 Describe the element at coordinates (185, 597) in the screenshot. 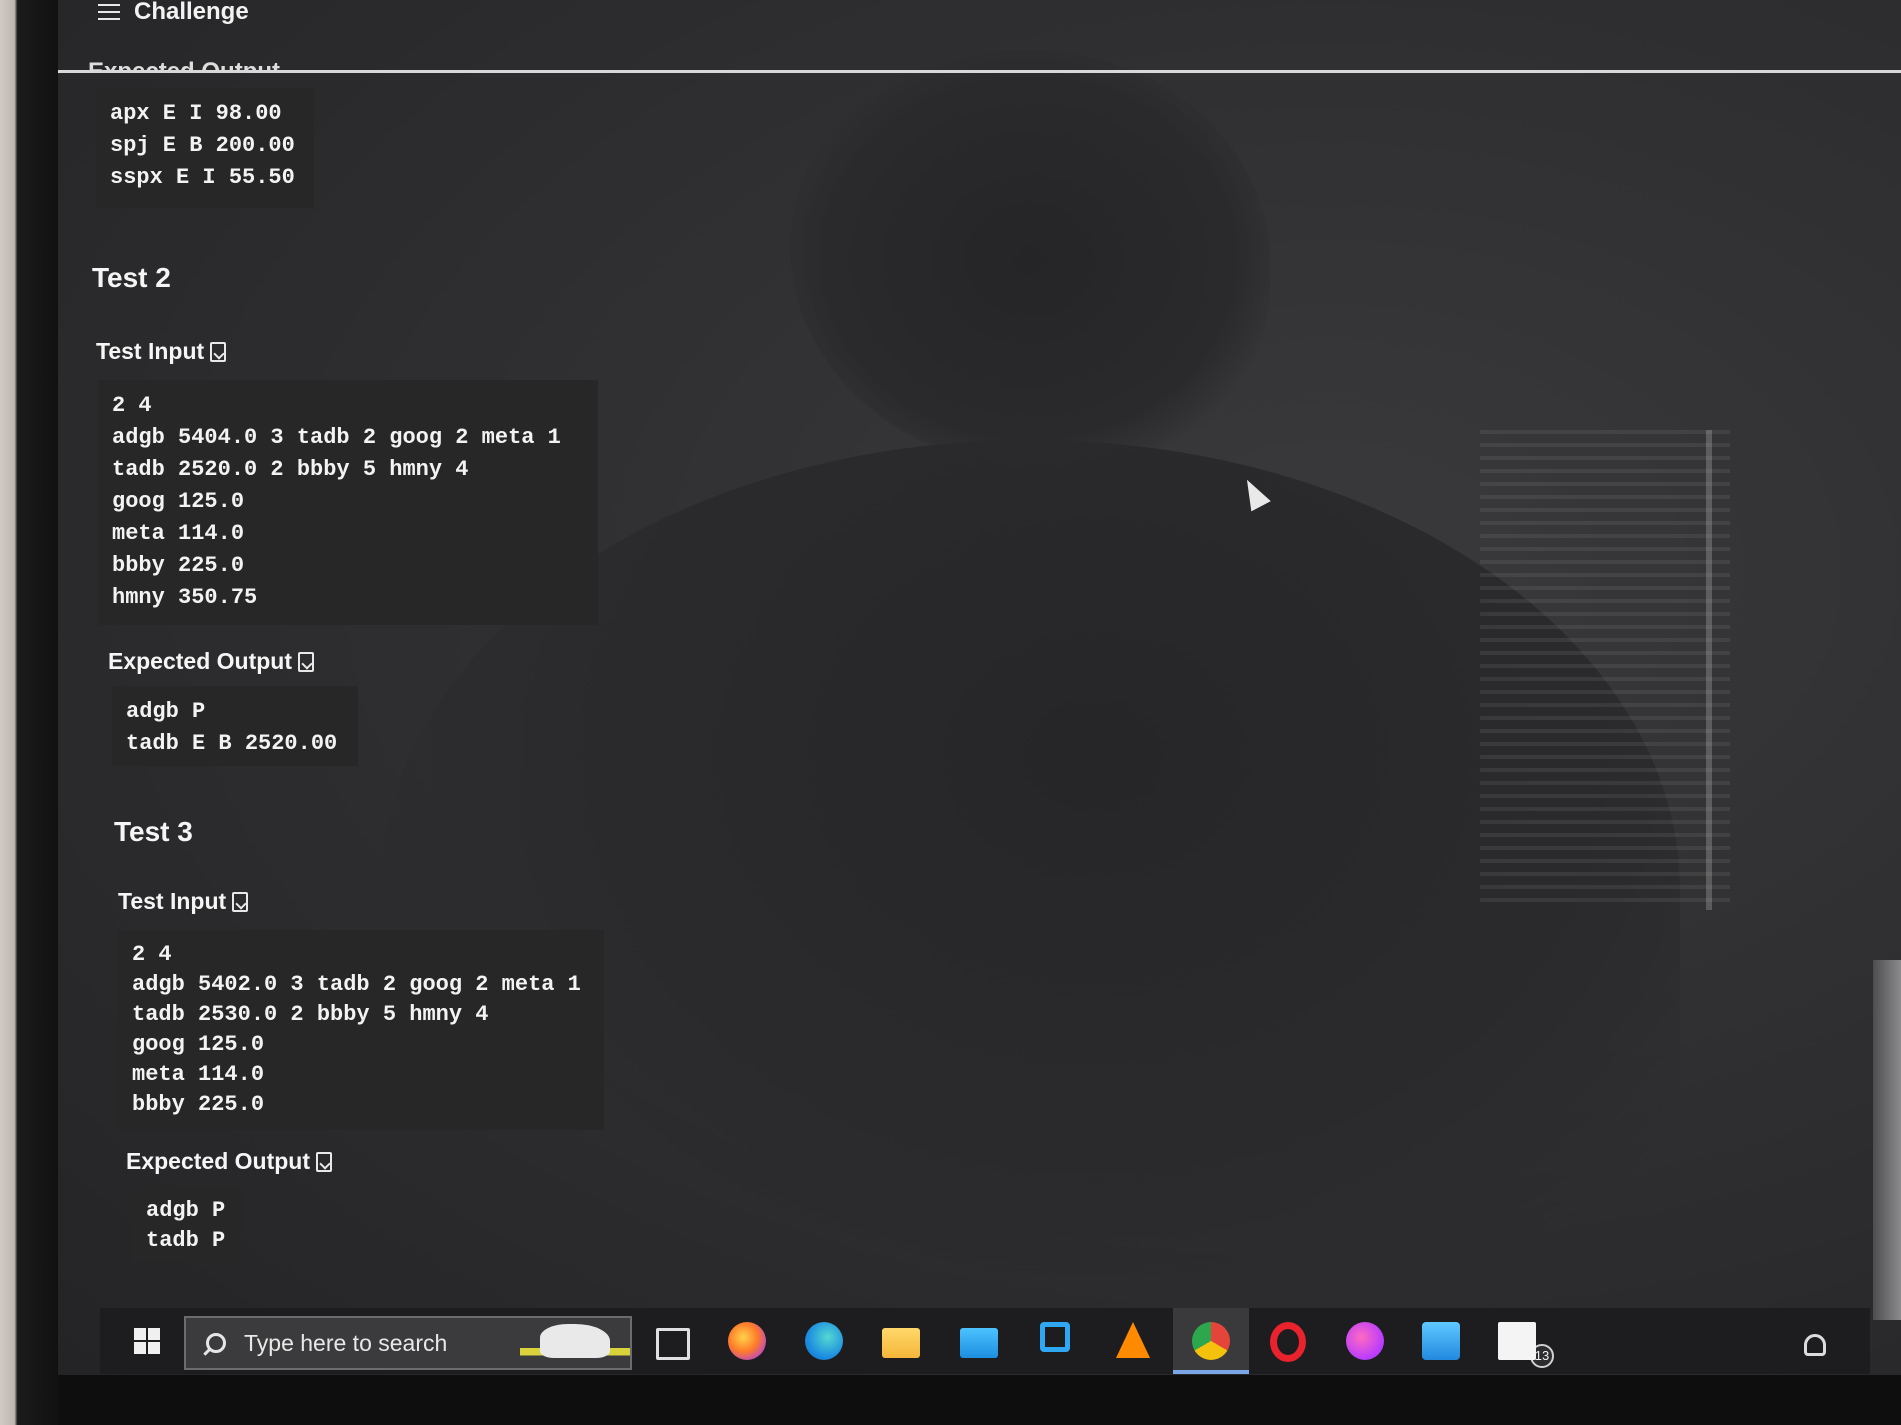

I see `code-line: hmny 350.75` at that location.